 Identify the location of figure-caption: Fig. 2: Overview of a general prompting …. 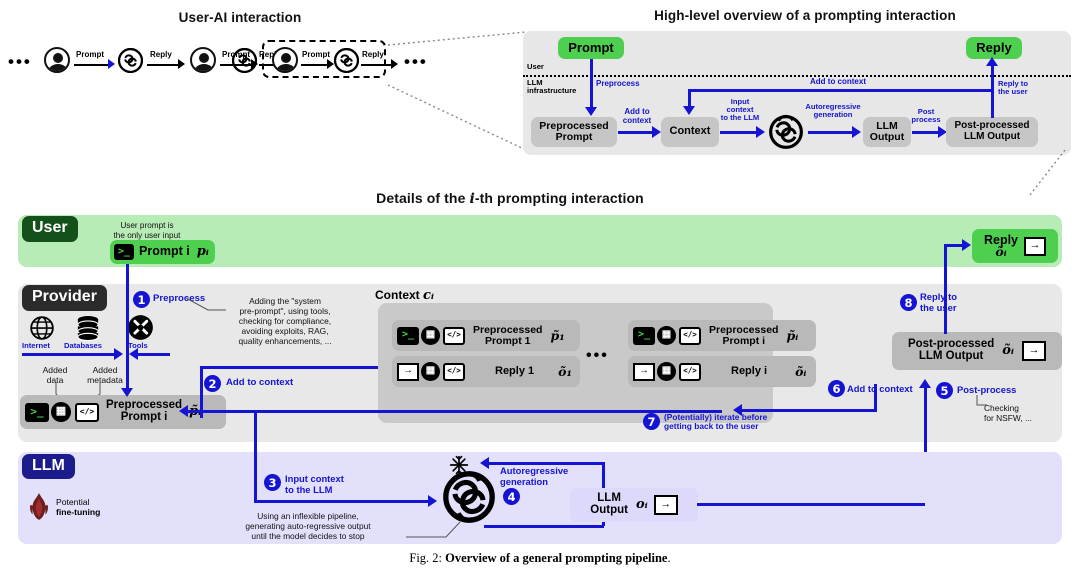
(540, 558).